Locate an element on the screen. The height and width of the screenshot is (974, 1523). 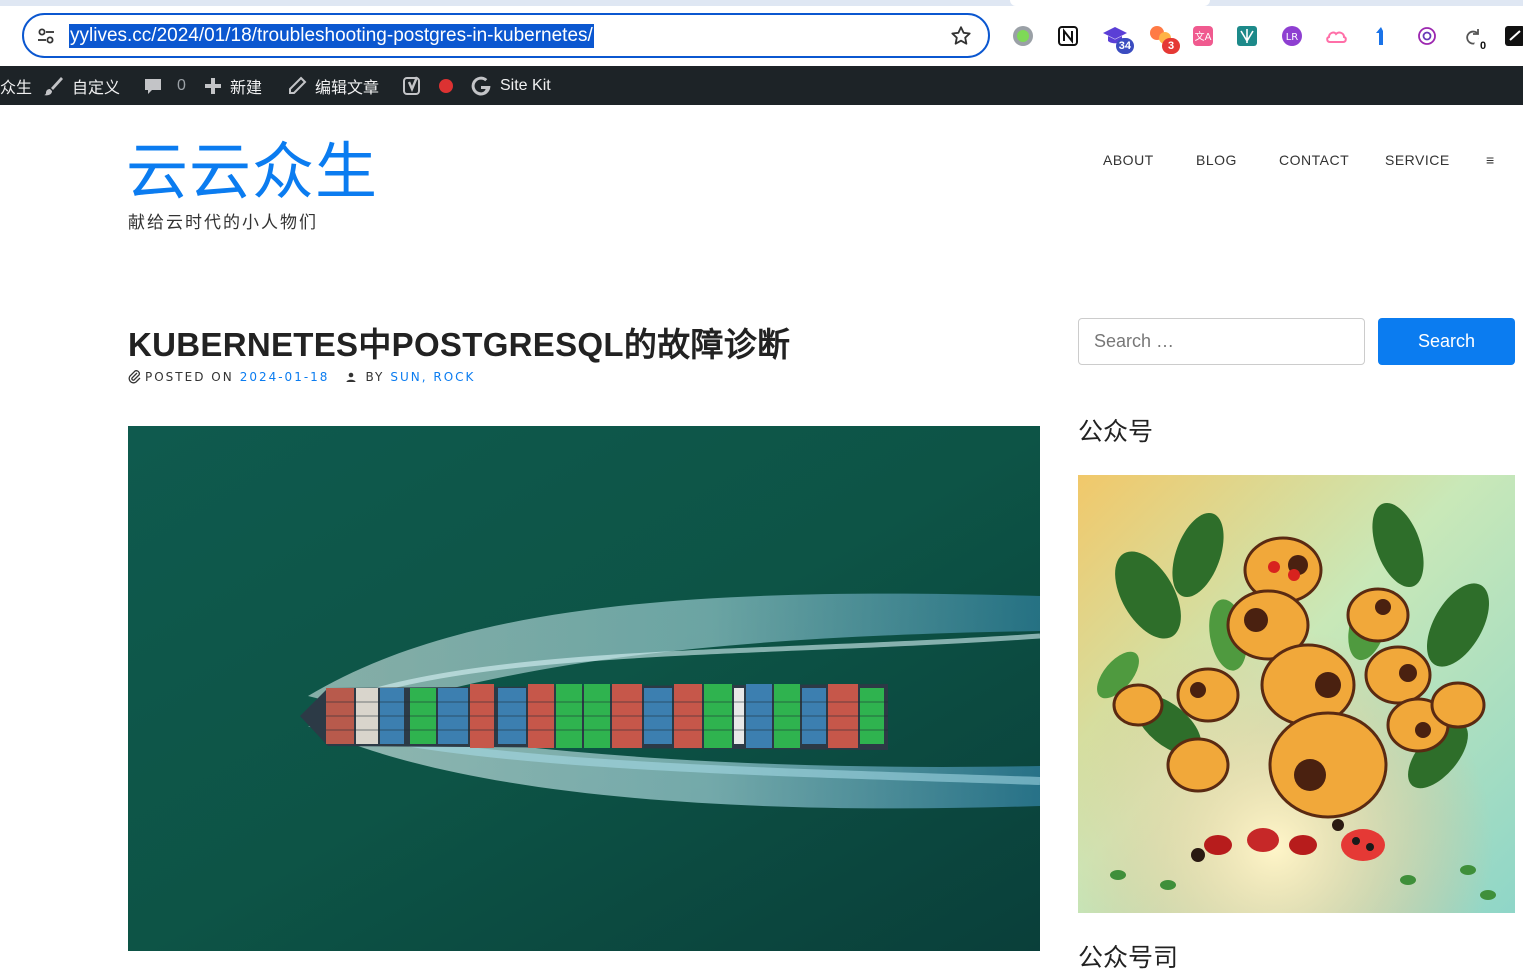
yoast-icon is located at coordinates (411, 85).